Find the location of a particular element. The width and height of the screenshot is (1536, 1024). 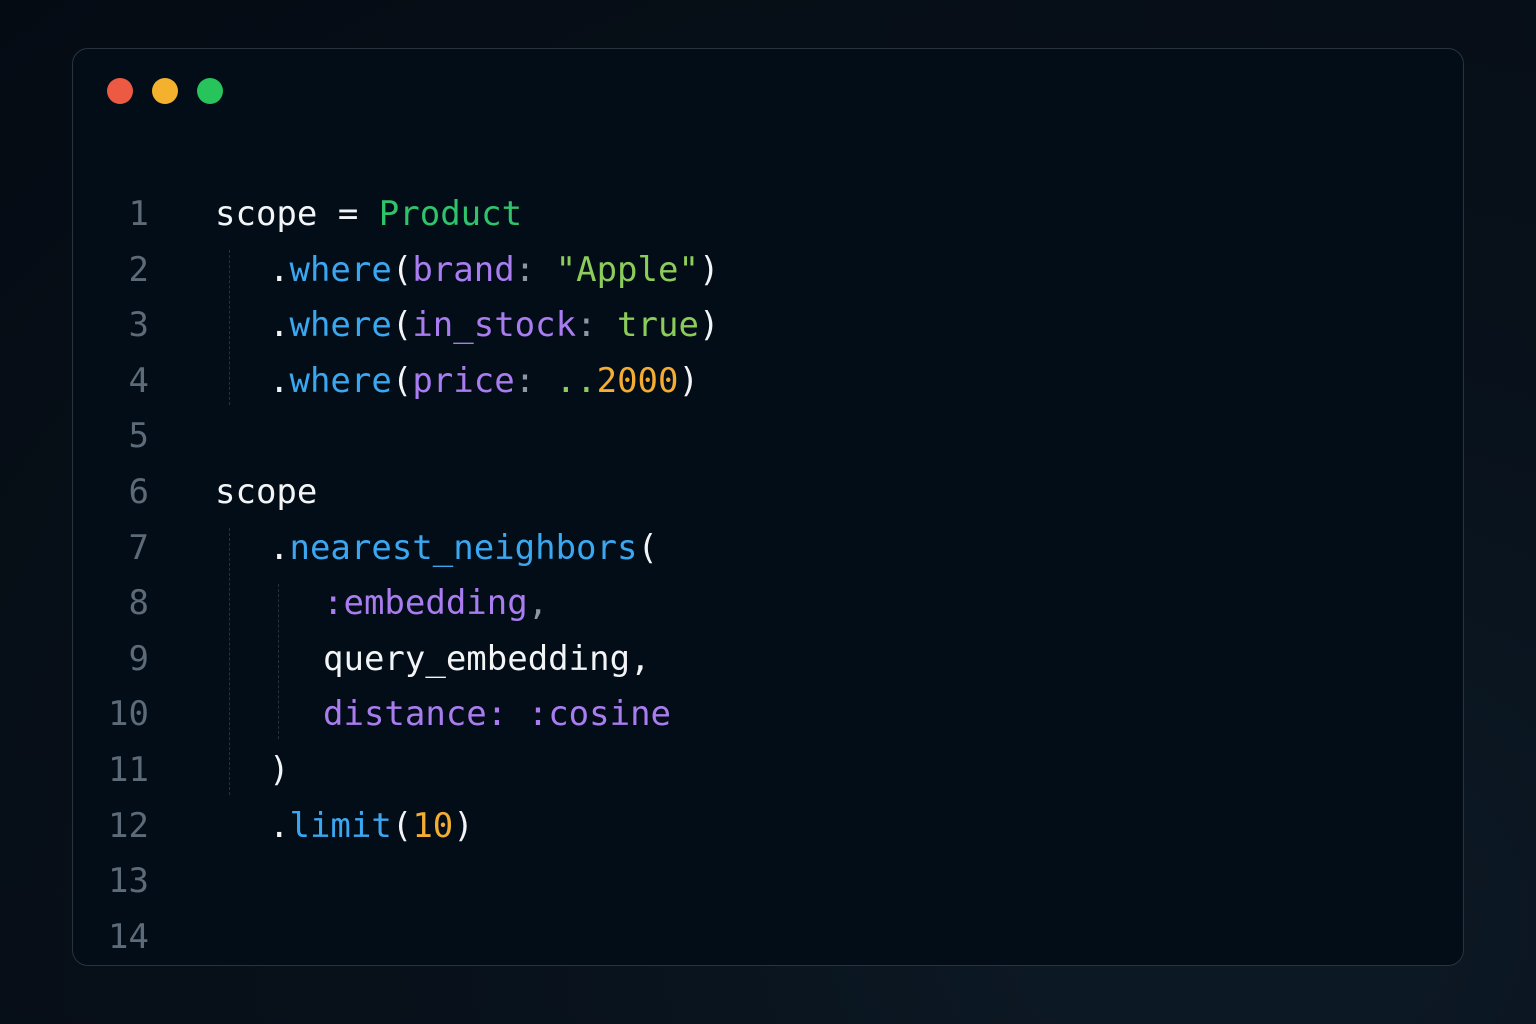

code-token: .. is located at coordinates (576, 380).